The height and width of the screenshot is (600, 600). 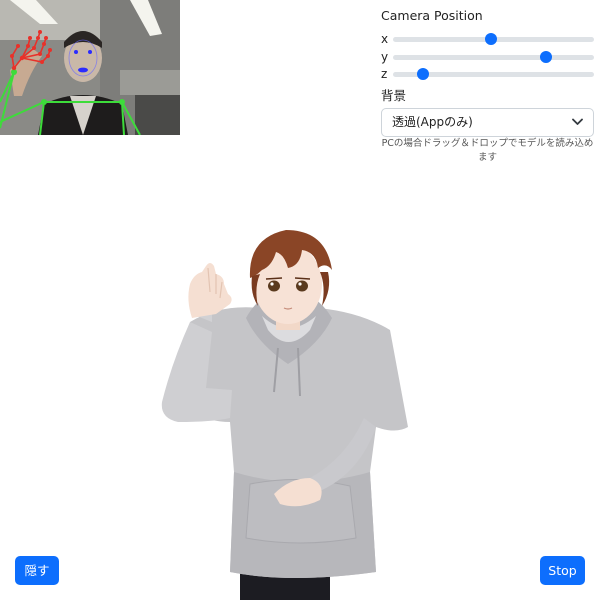 I want to click on axis-label-x: x, so click(x=385, y=39).